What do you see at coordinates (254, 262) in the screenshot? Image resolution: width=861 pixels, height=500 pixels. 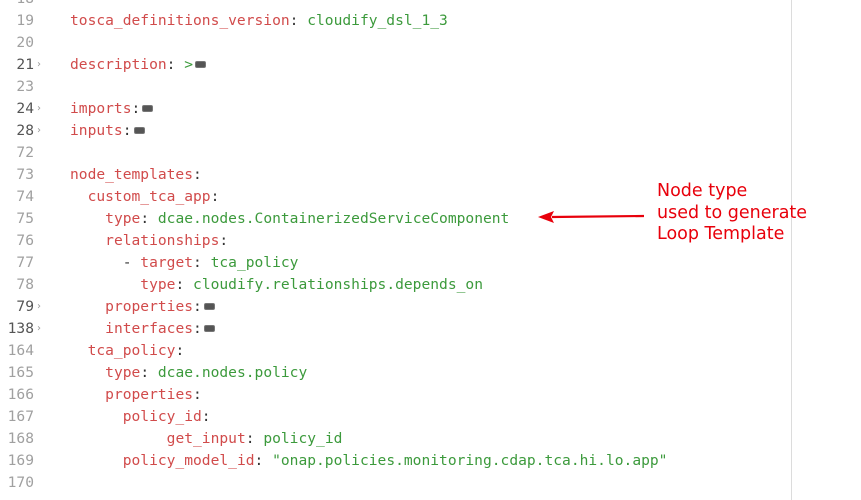 I see `yaml-value: tca_policy` at bounding box center [254, 262].